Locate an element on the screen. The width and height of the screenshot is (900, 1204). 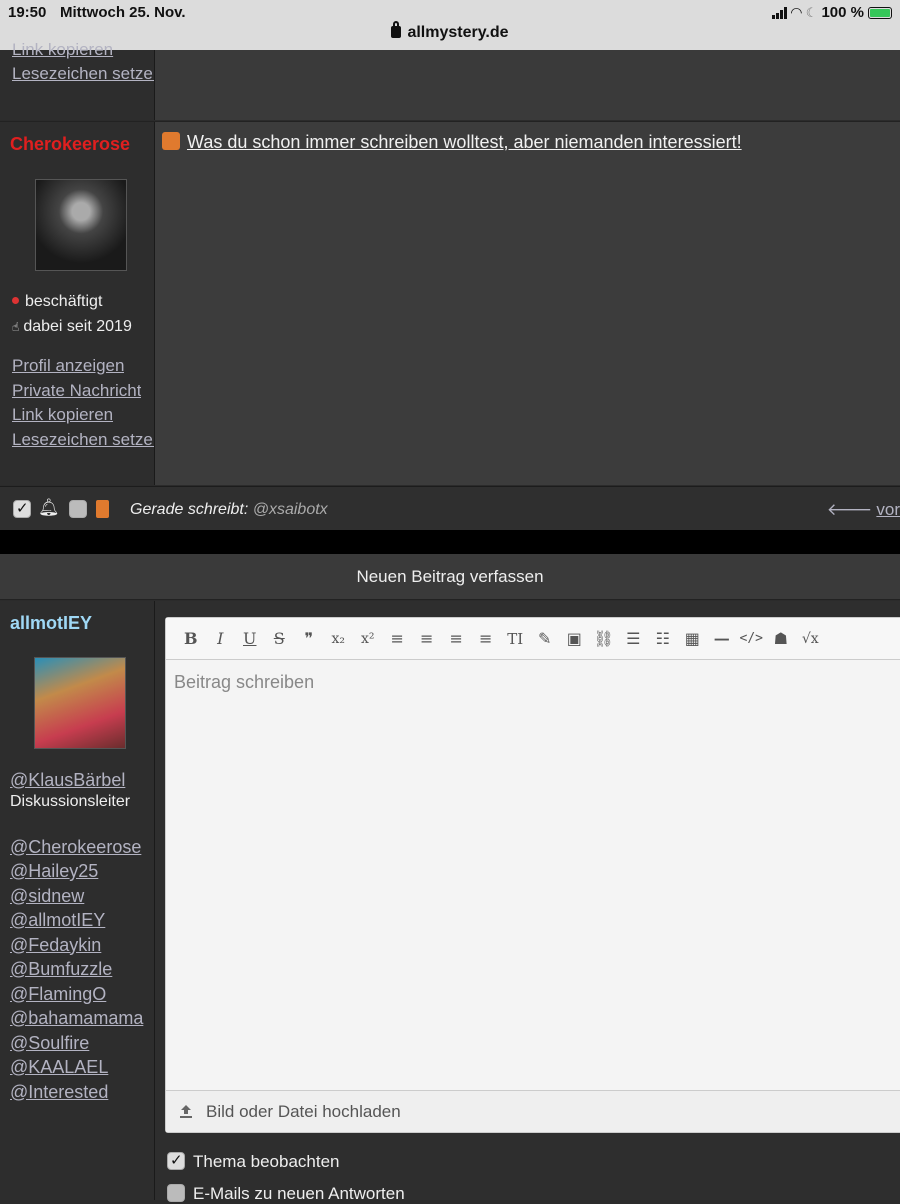
upload-button: Bild oder Datei hochladen is located at coordinates (533, 1111).